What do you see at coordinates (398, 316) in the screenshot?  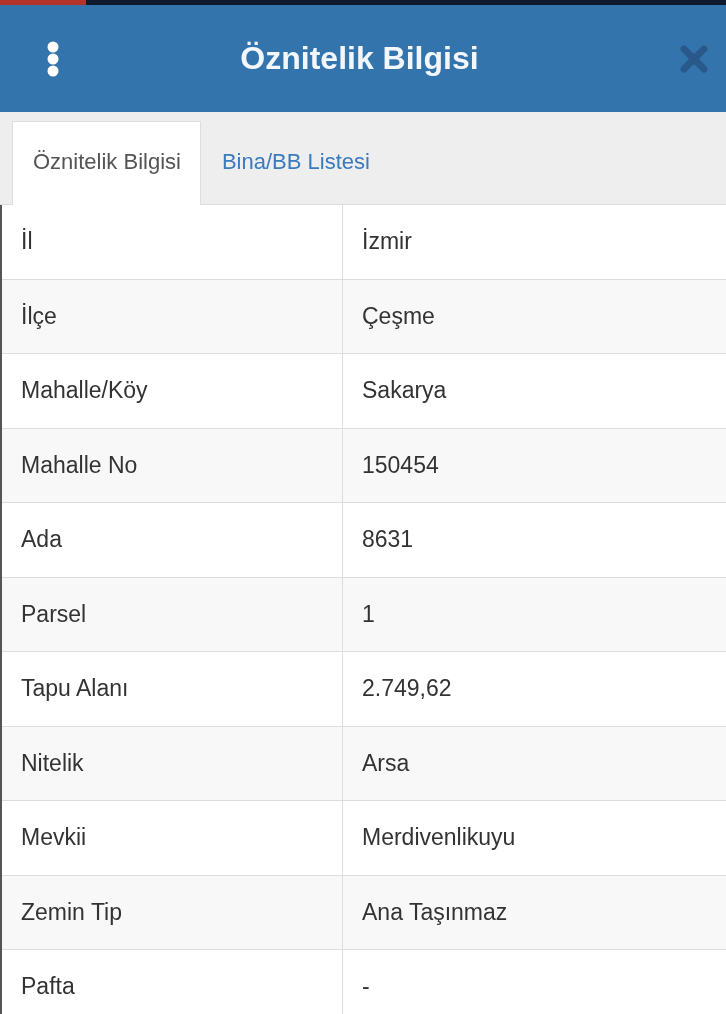 I see `table-cell-text: Çeşme` at bounding box center [398, 316].